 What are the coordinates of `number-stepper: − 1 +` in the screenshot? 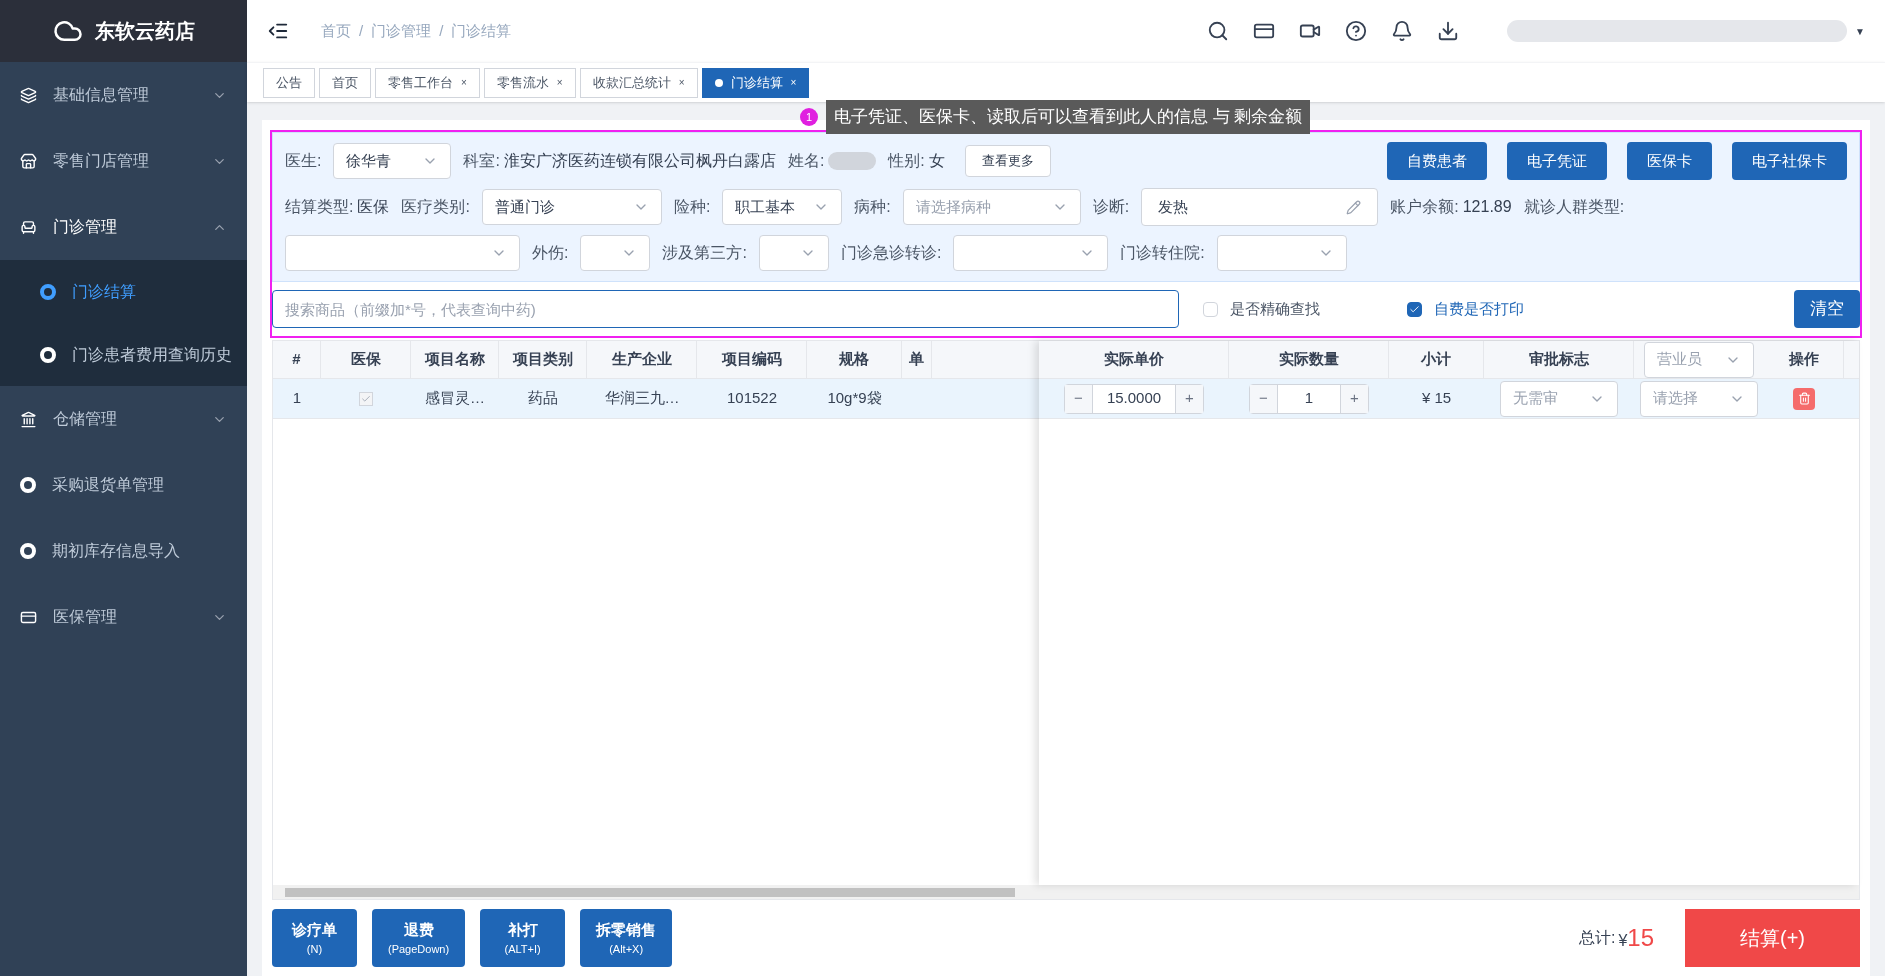 It's located at (1309, 398).